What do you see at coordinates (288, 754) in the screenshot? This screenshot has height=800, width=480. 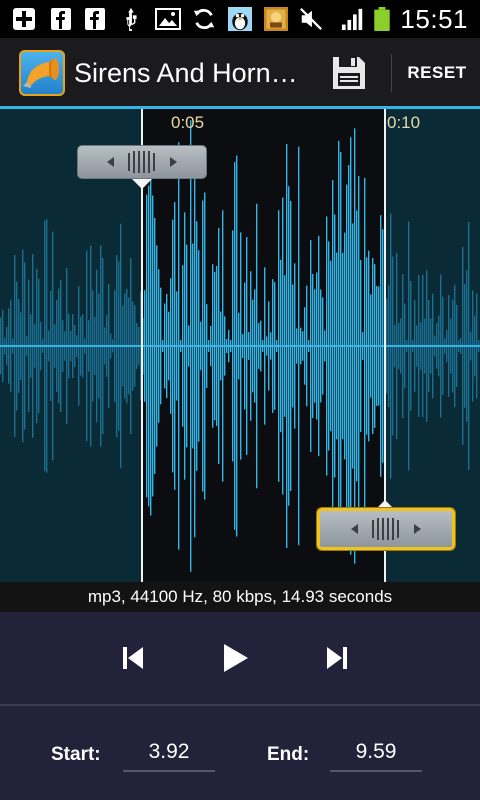 I see `end-label: End:` at bounding box center [288, 754].